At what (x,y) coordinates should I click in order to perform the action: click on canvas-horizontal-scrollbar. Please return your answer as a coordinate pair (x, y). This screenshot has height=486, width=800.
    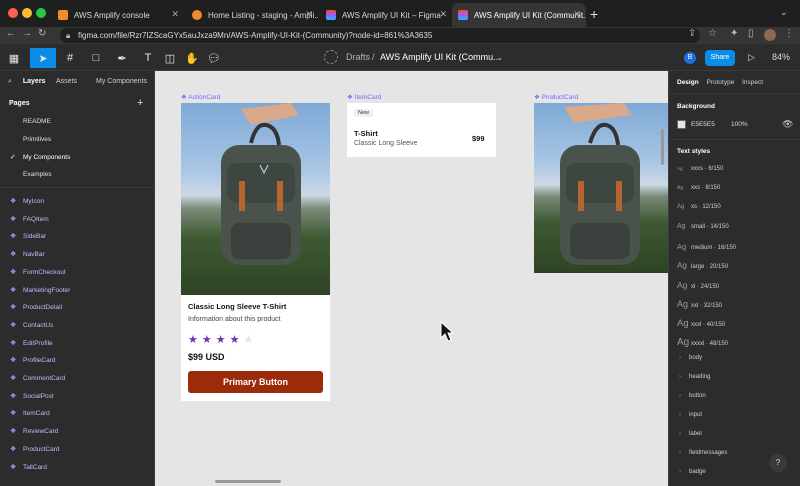
    Looking at the image, I should click on (248, 481).